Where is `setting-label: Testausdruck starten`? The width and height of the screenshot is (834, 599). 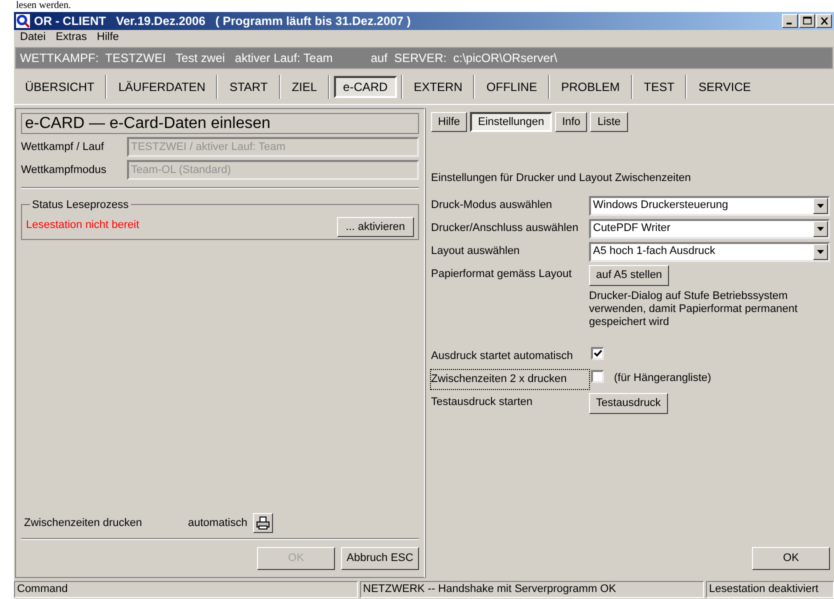
setting-label: Testausdruck starten is located at coordinates (482, 402).